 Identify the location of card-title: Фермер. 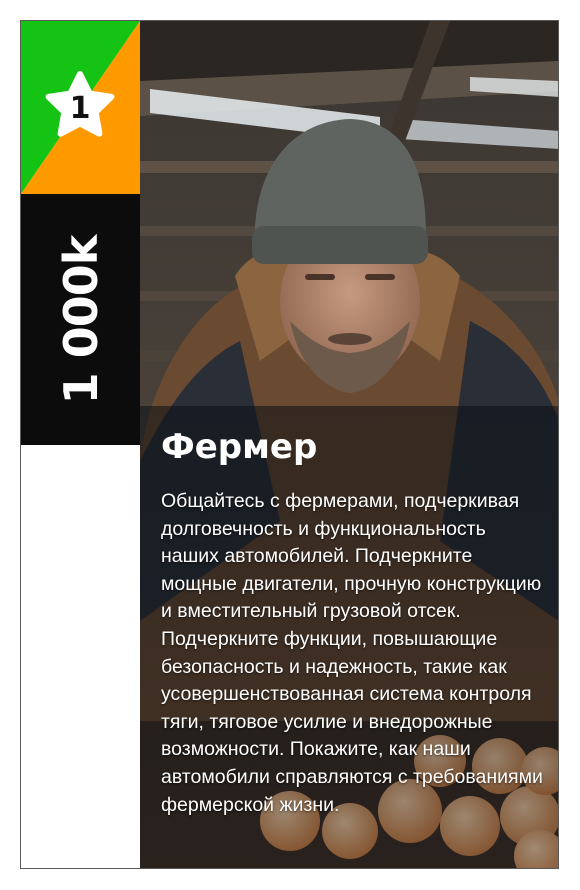
(239, 447).